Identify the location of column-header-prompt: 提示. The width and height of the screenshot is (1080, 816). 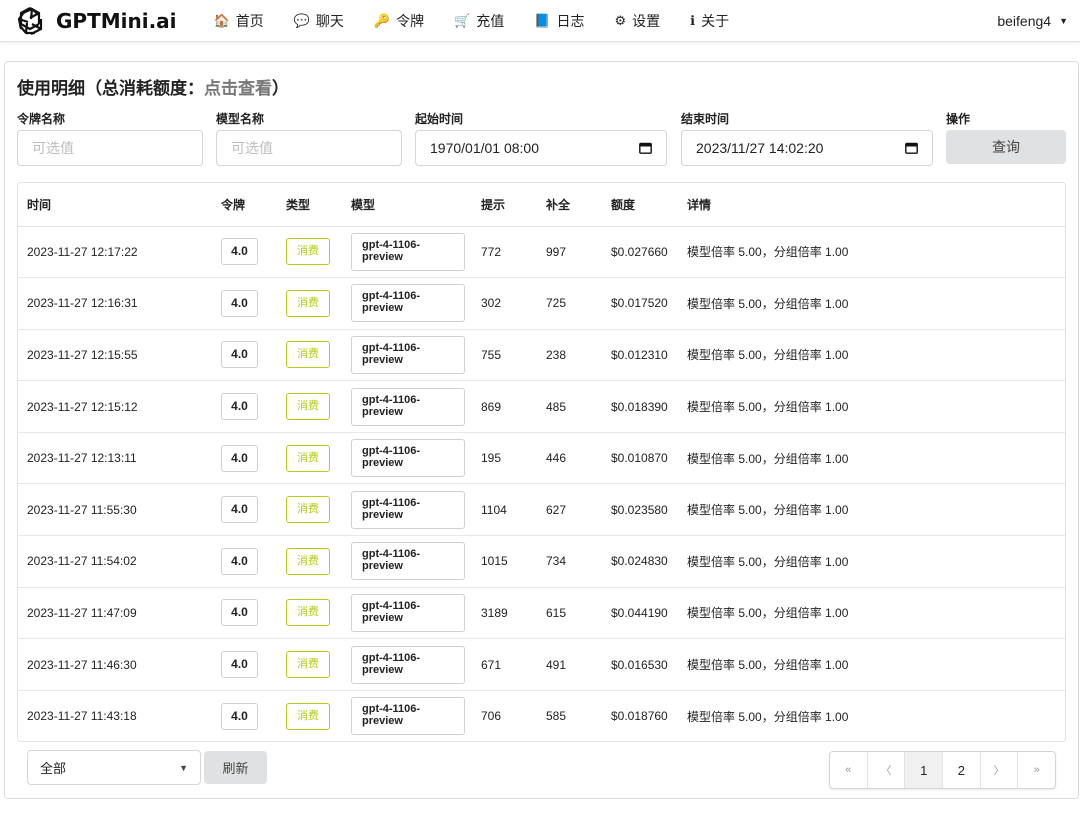
(504, 205).